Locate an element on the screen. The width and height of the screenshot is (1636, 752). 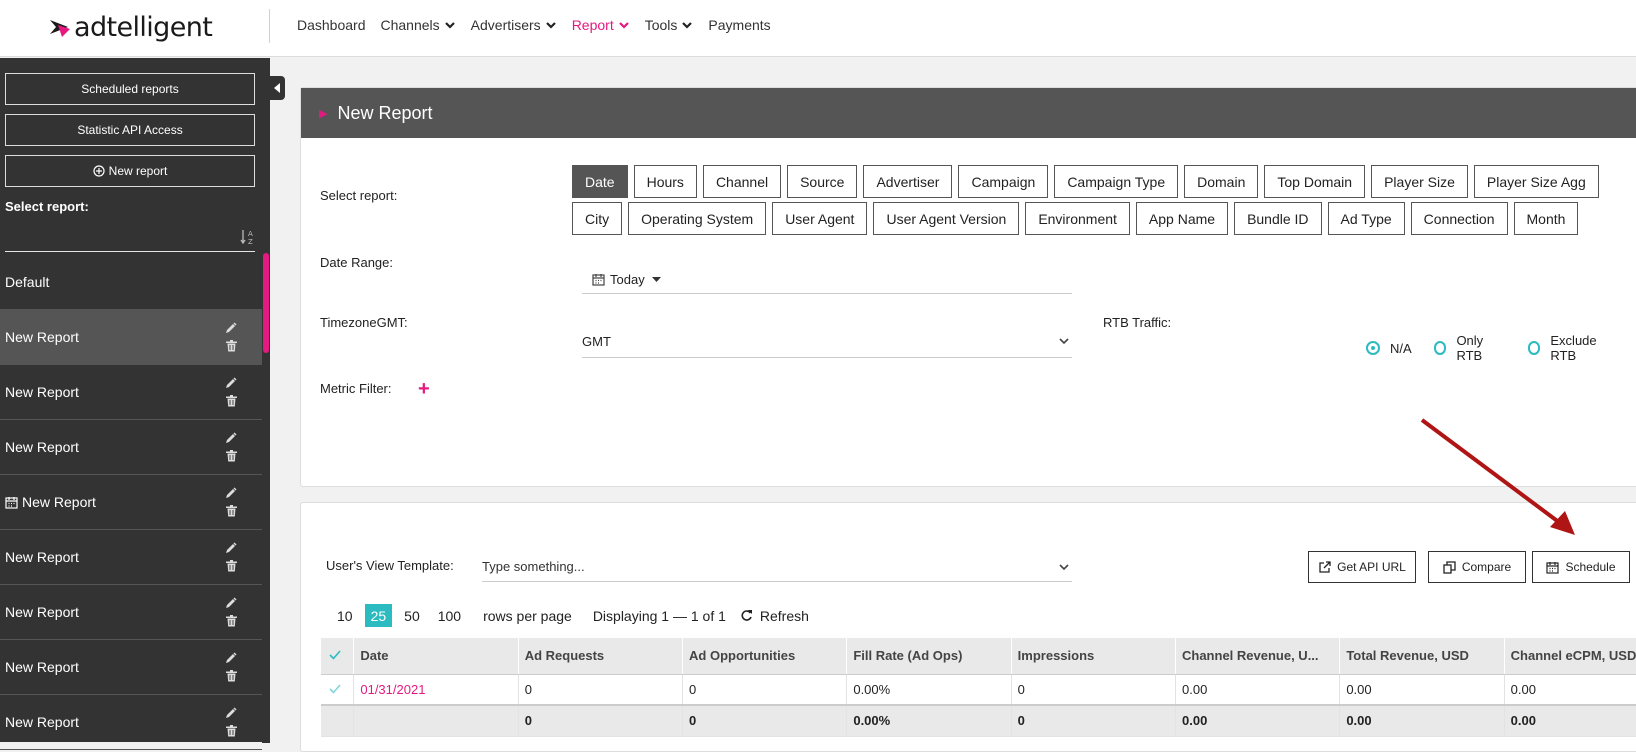
column-header: Impressions is located at coordinates (1094, 656).